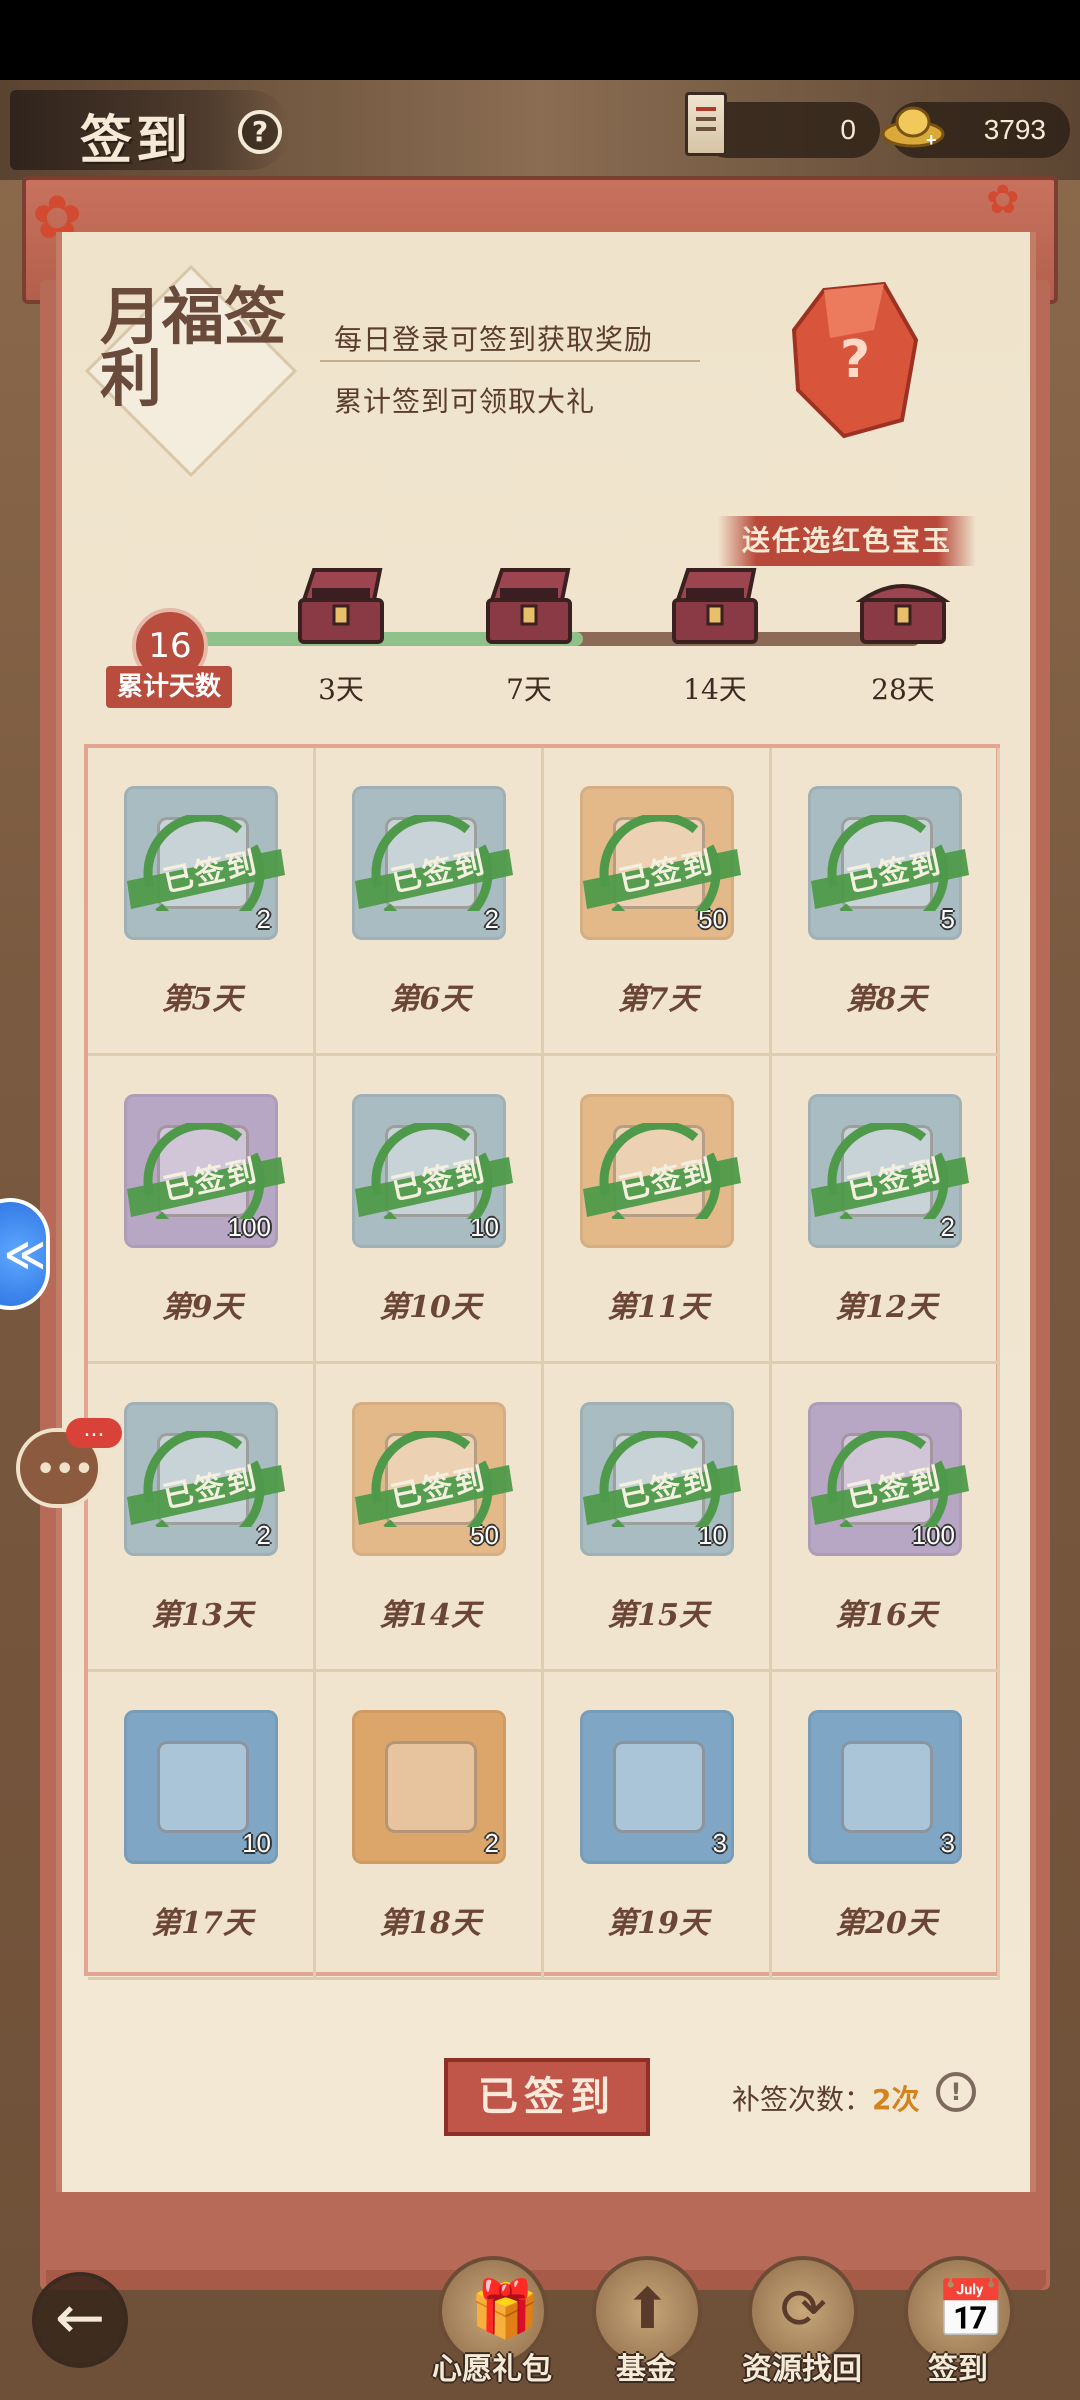  What do you see at coordinates (802, 2369) in the screenshot?
I see `nav-label: 资源找回` at bounding box center [802, 2369].